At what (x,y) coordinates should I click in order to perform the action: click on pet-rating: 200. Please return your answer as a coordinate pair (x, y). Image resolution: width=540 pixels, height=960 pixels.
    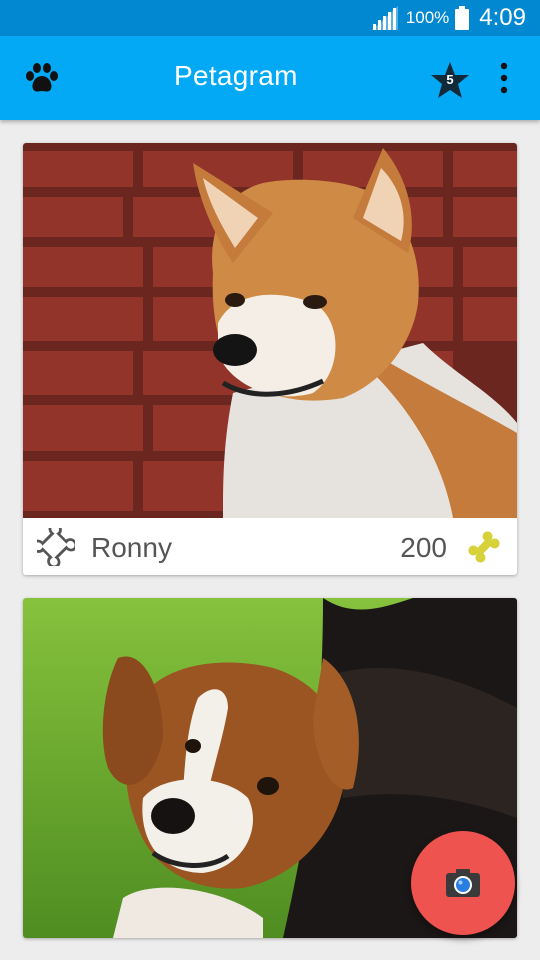
    Looking at the image, I should click on (423, 547).